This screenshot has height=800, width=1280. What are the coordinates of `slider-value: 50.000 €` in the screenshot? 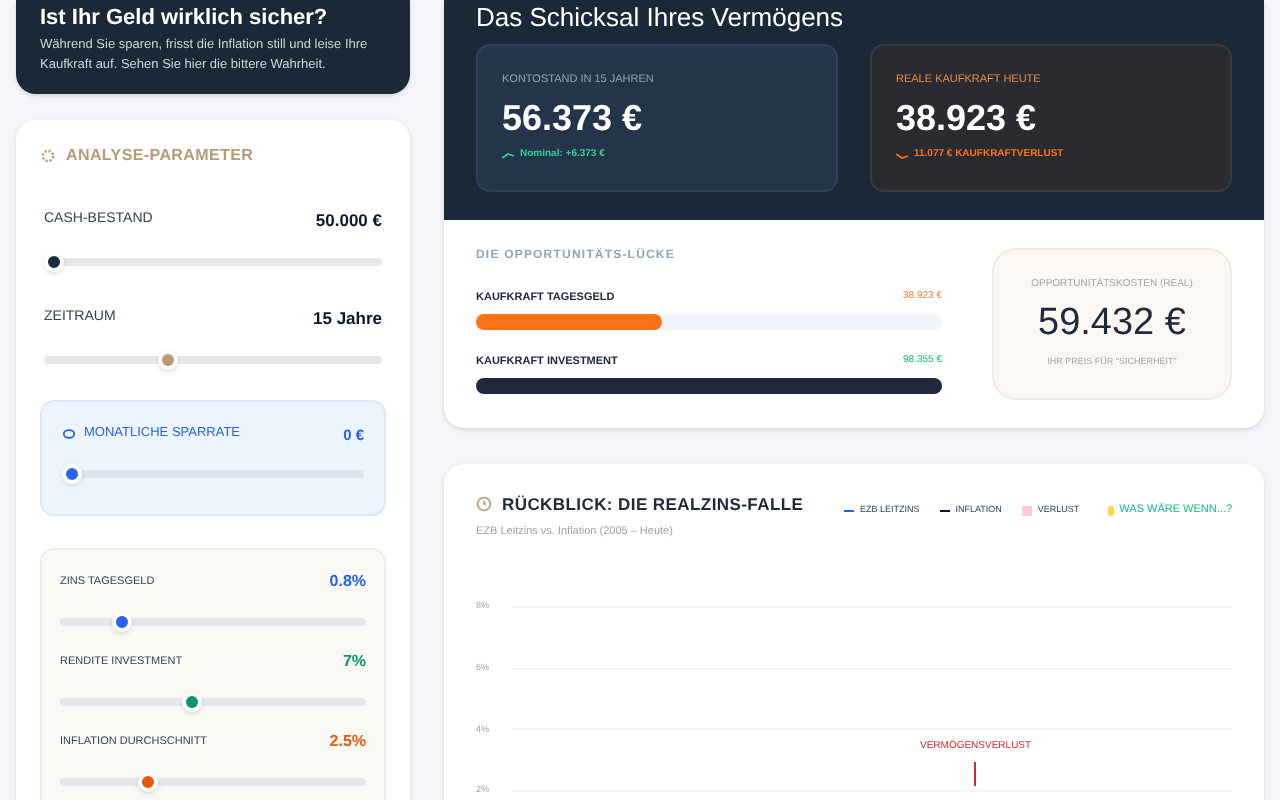 It's located at (348, 221).